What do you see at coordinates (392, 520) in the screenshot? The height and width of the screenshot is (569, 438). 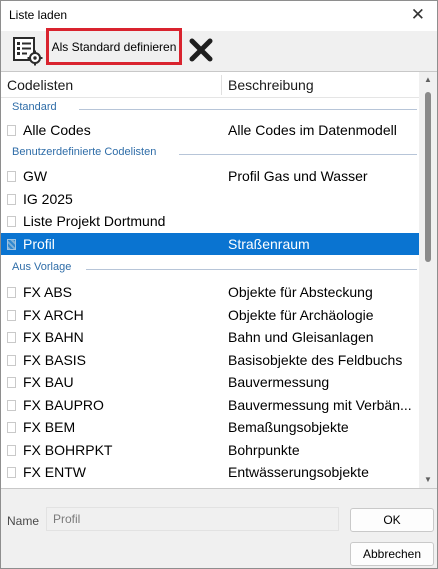 I see `ok-button: OK` at bounding box center [392, 520].